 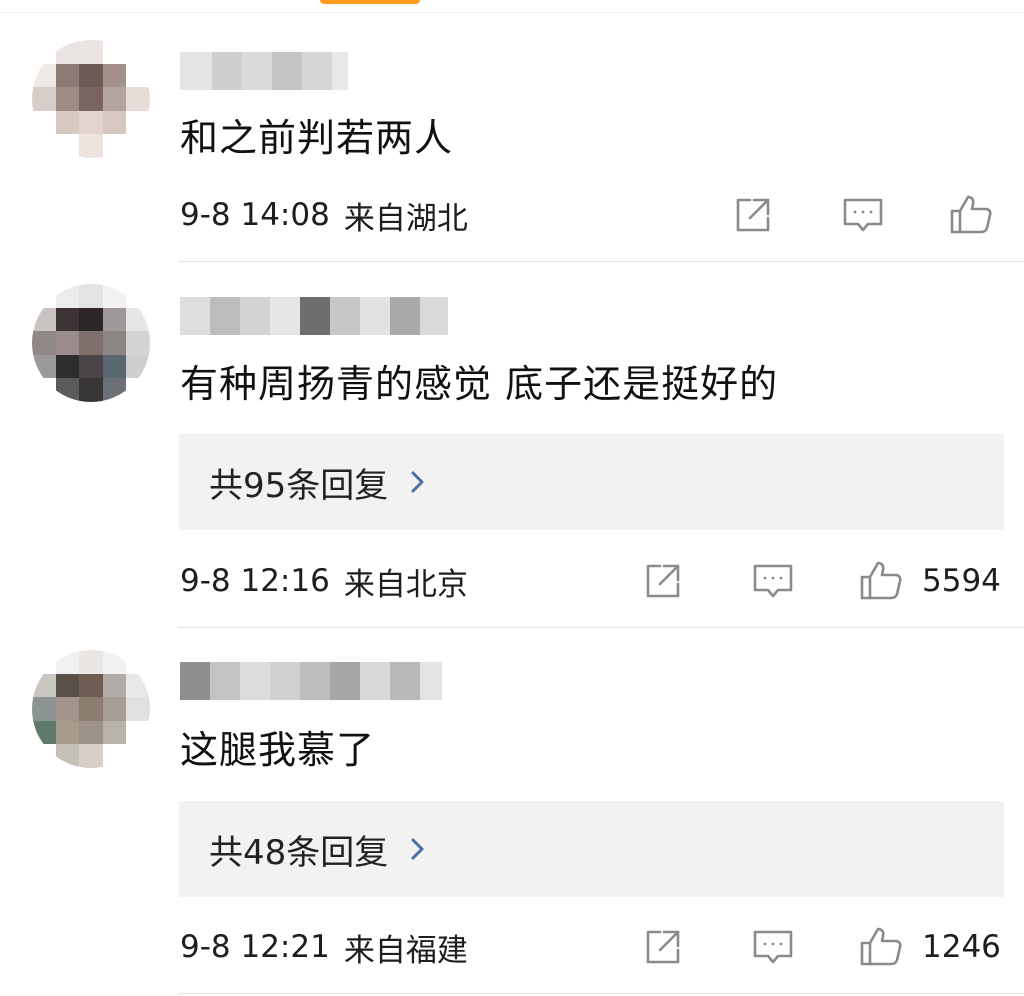 I want to click on comment-text: 和之前判若两人, so click(x=317, y=138).